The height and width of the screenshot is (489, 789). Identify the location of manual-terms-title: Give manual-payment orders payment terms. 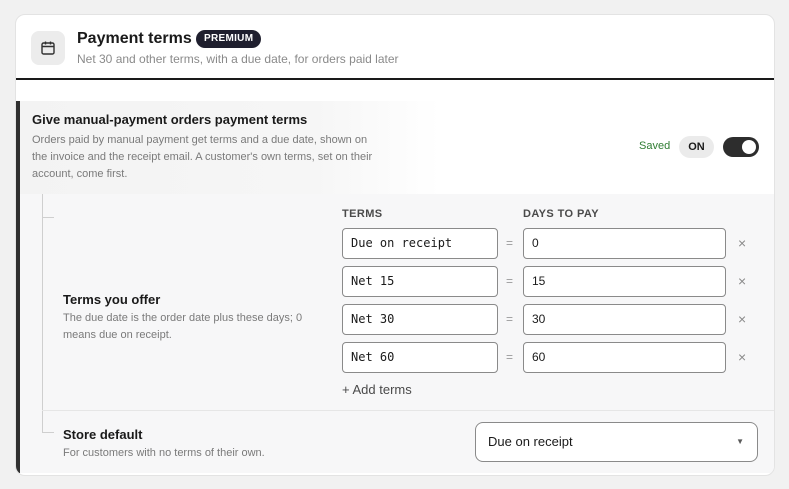
(170, 119).